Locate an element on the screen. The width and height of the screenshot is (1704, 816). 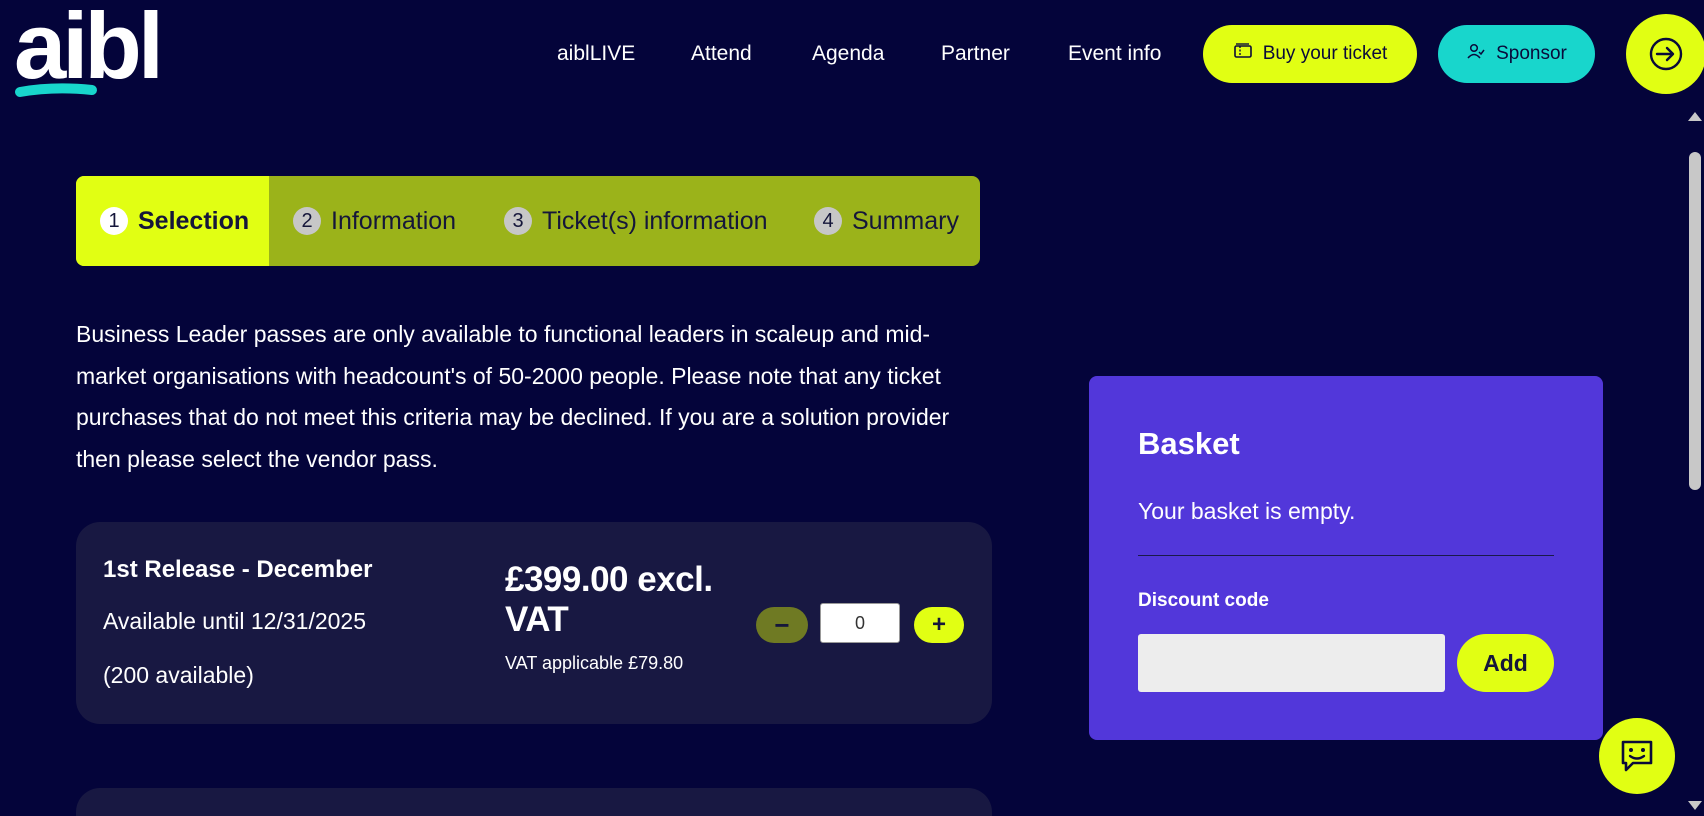
sponsor-button: Sponsor is located at coordinates (1516, 54).